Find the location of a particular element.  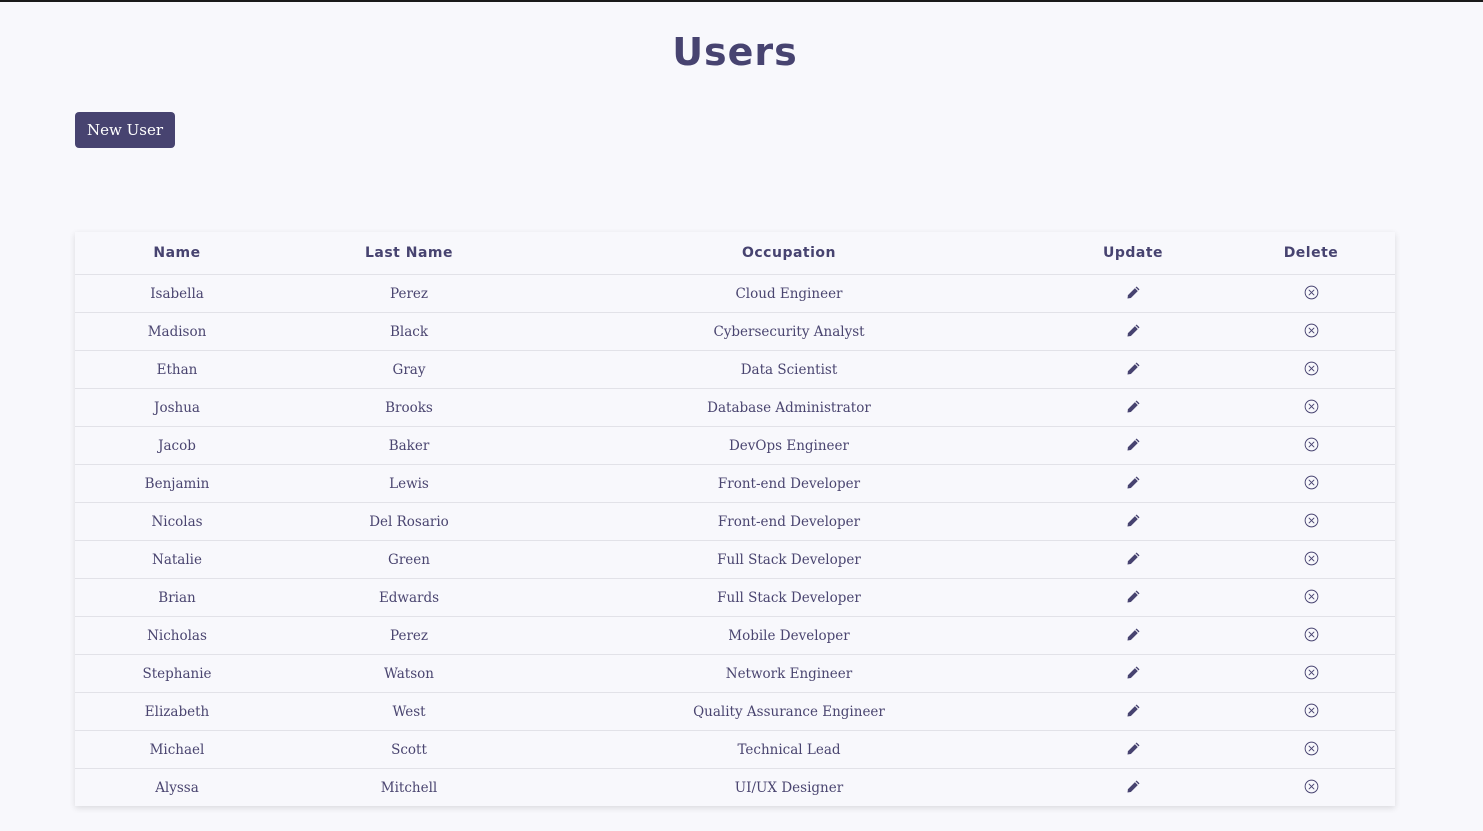

cell-occupation: Quality Assurance Engineer is located at coordinates (789, 711).